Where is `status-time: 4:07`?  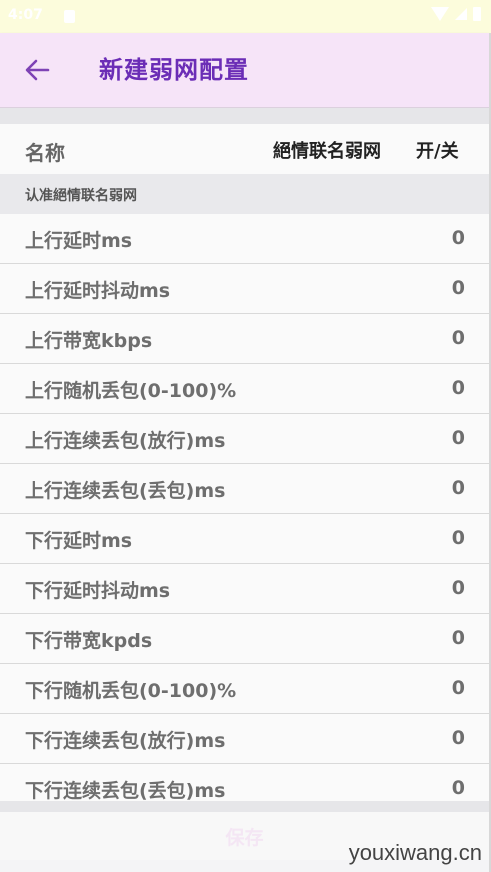
status-time: 4:07 is located at coordinates (25, 15).